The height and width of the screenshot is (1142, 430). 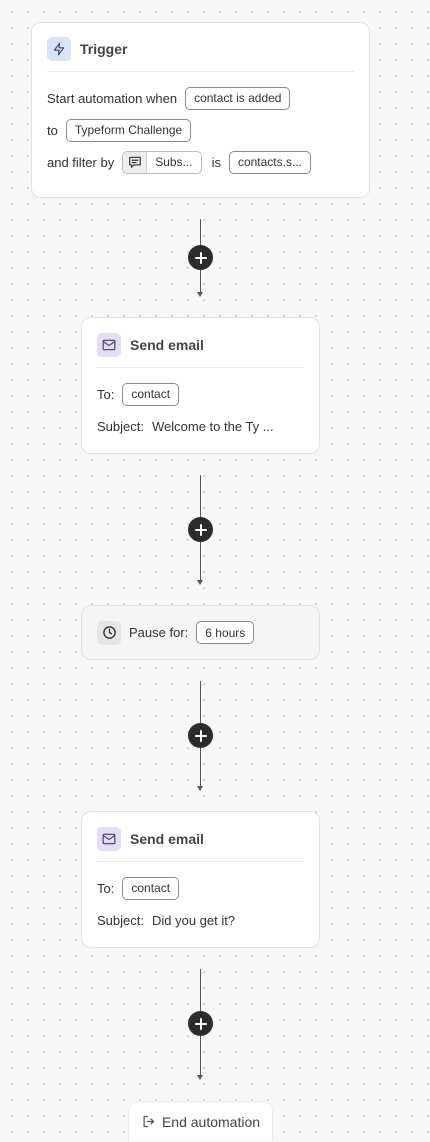 I want to click on trigger-header: Trigger, so click(x=200, y=54).